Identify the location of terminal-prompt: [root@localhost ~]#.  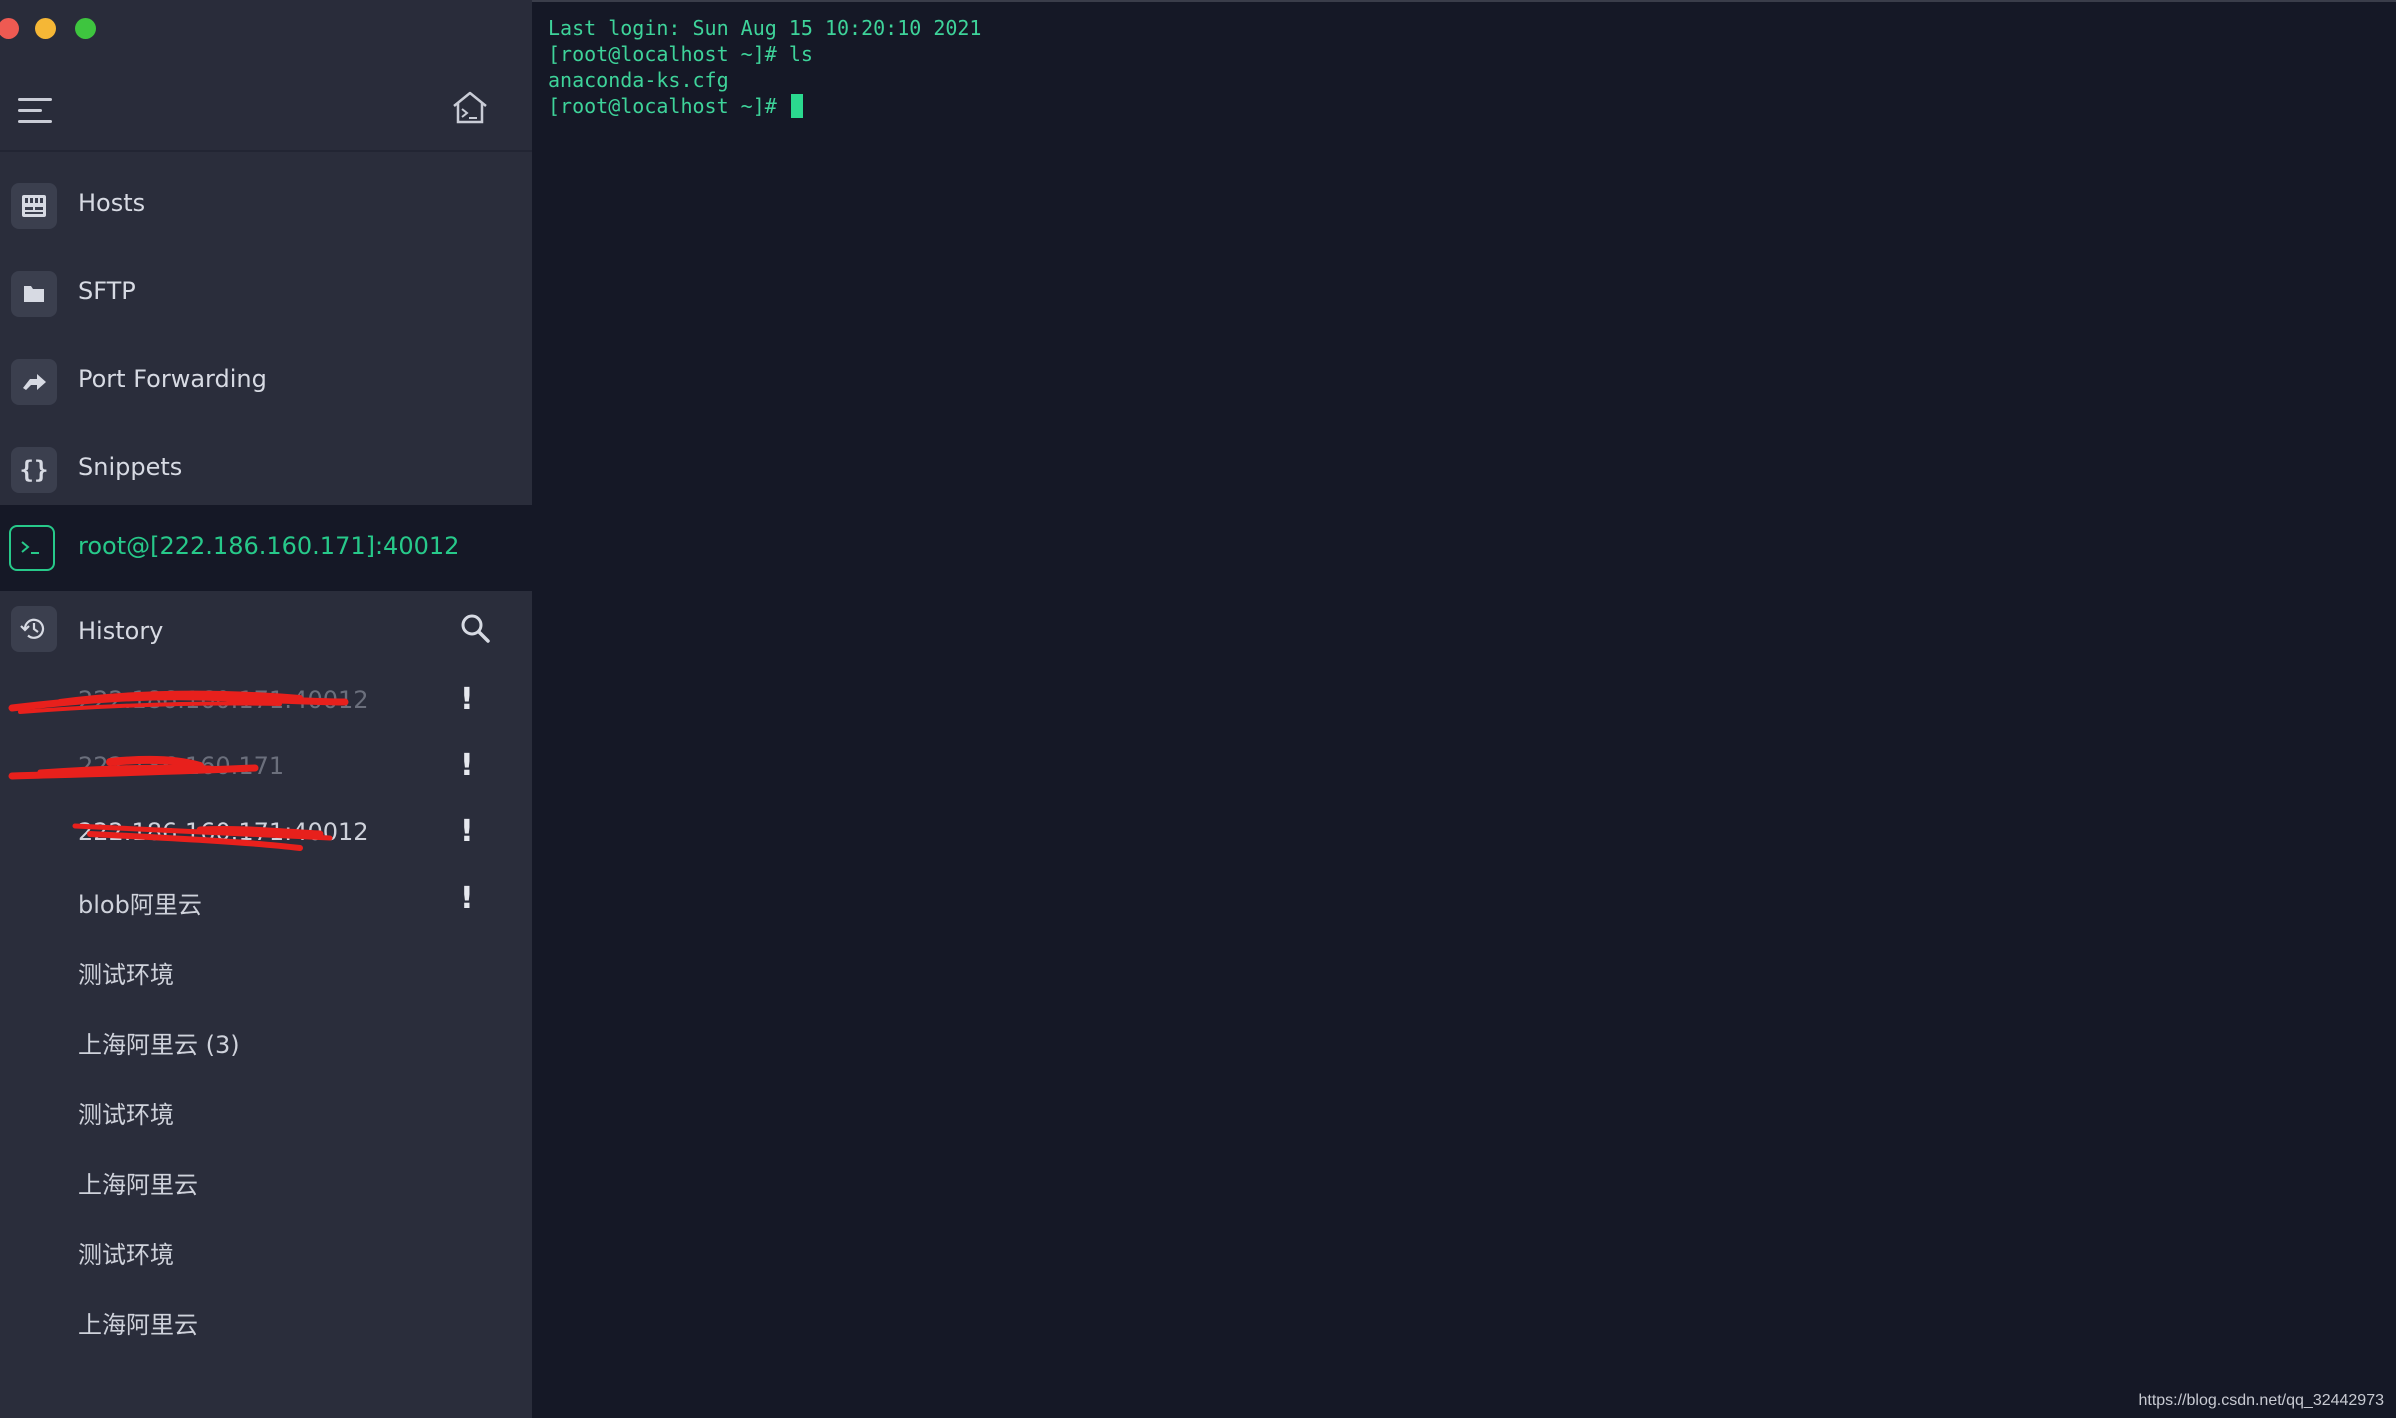
(668, 106).